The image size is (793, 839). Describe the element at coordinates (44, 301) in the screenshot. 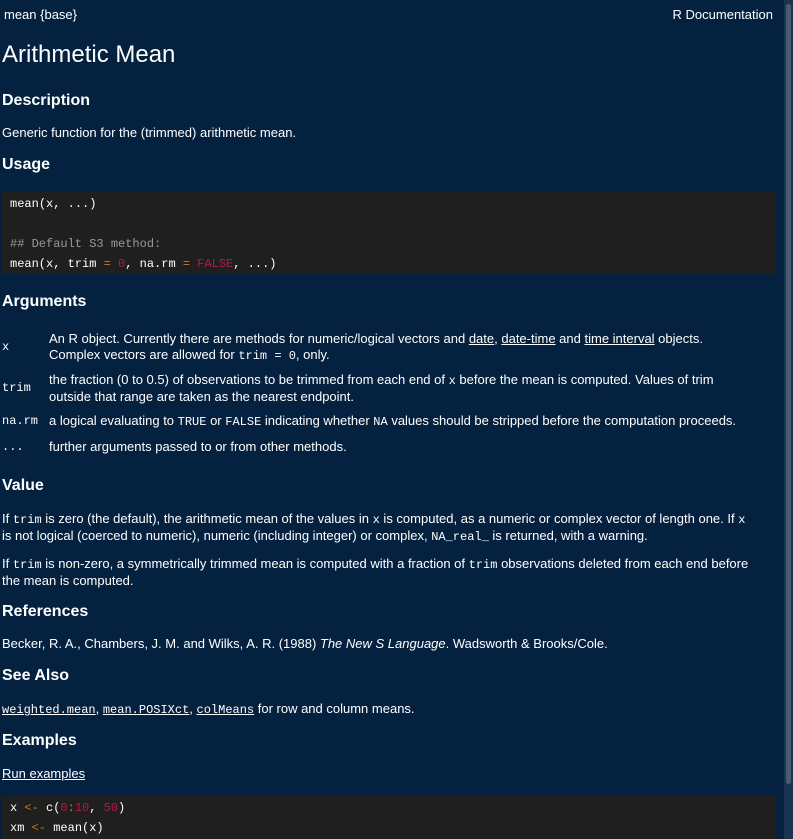

I see `arguments-heading: Arguments` at that location.